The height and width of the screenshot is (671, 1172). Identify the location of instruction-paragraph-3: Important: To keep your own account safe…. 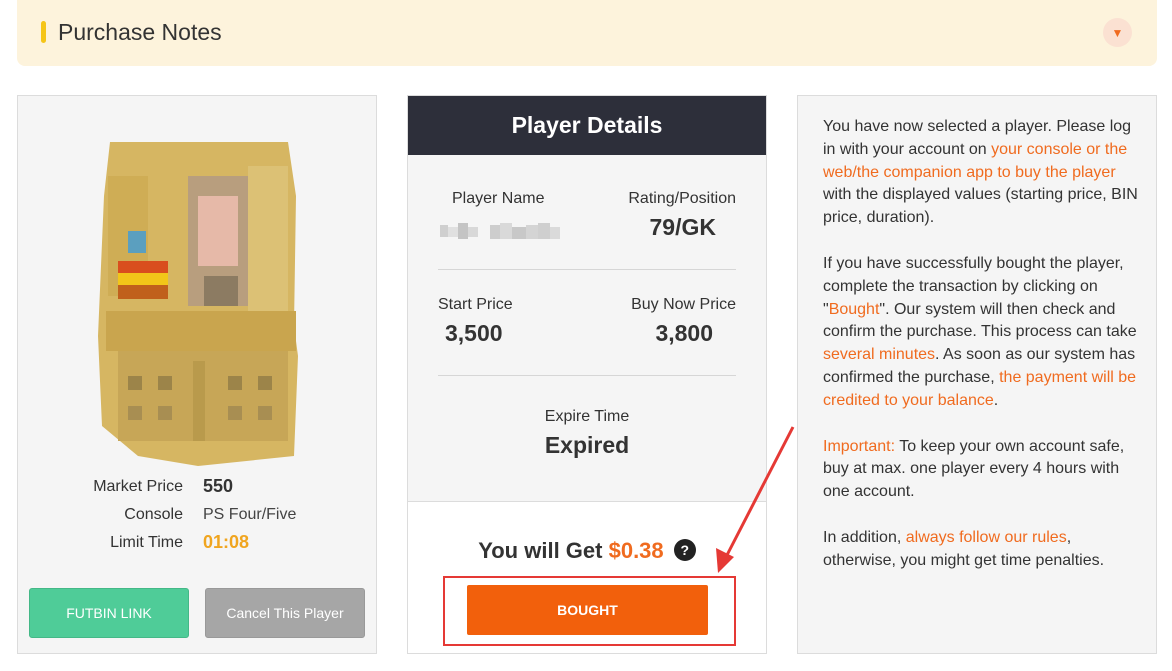
(974, 469).